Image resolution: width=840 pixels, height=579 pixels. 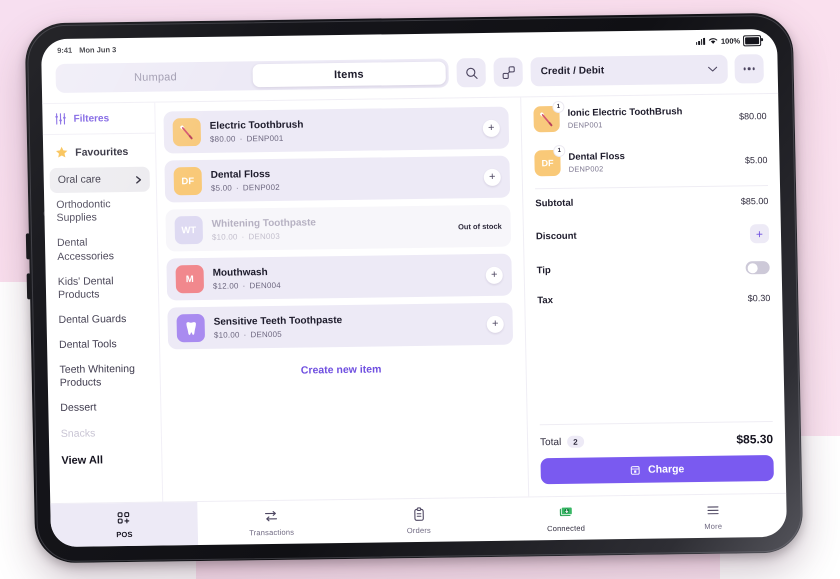 I want to click on sidebar-item-dental-guards: Dental Guards, so click(x=102, y=319).